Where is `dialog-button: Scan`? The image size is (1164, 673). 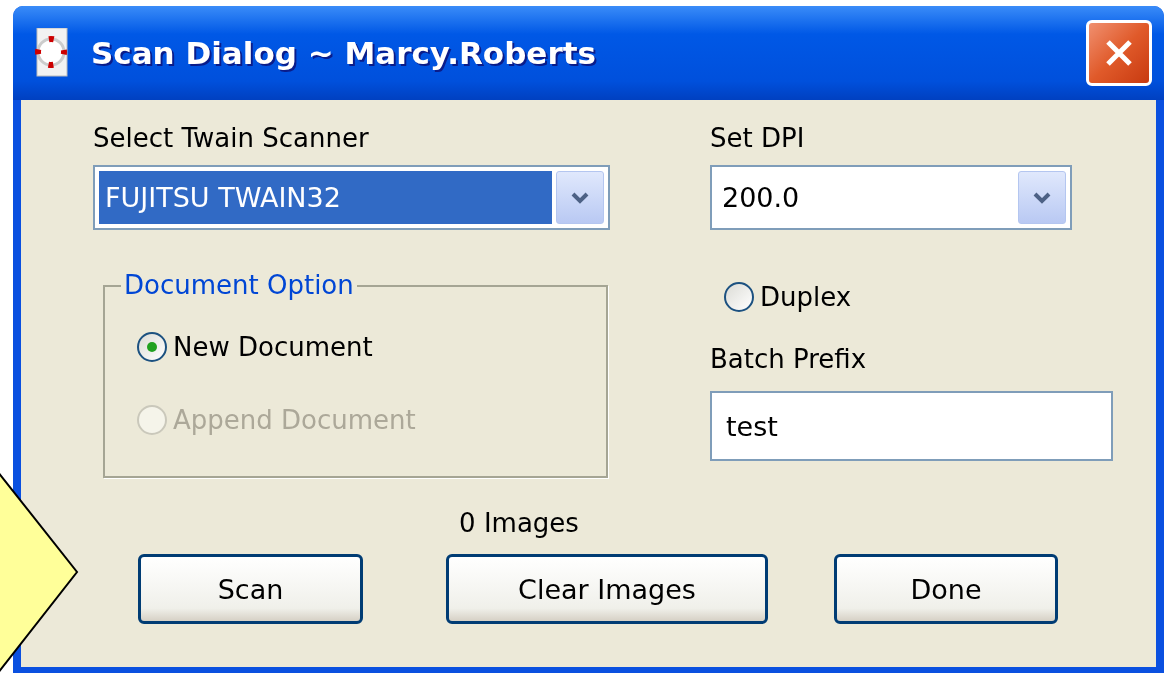
dialog-button: Scan is located at coordinates (250, 589).